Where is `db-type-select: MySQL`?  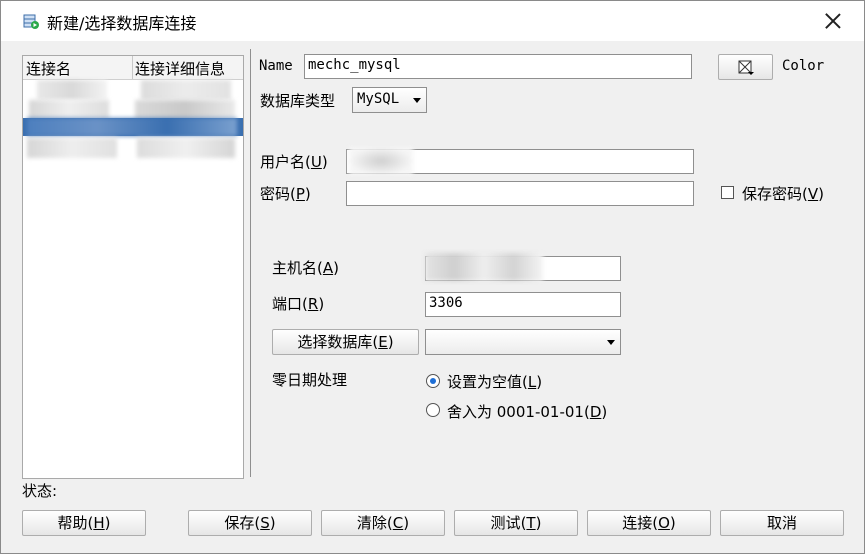 db-type-select: MySQL is located at coordinates (389, 100).